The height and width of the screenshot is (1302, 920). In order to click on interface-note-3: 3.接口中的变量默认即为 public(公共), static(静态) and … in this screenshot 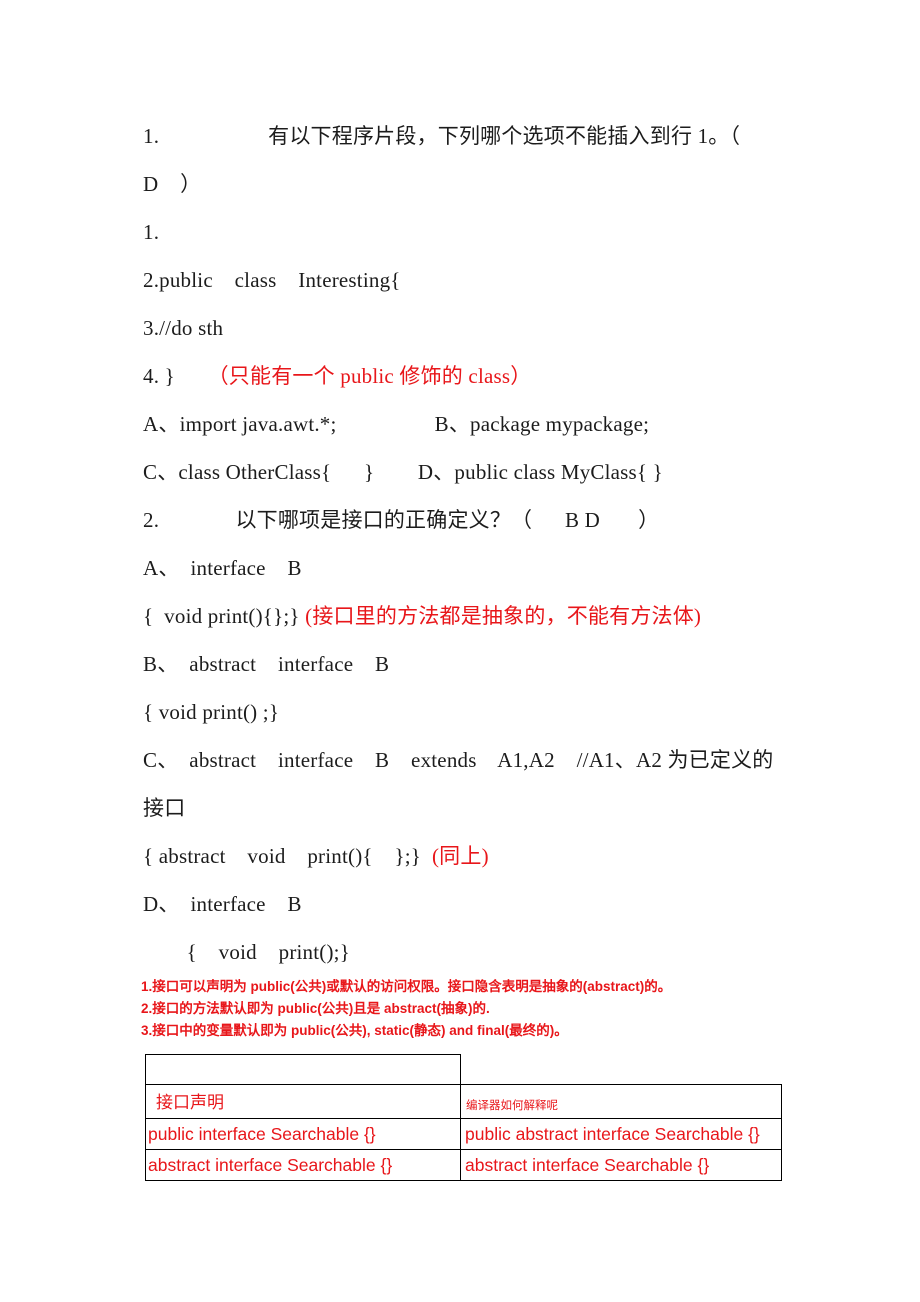, I will do `click(354, 1030)`.